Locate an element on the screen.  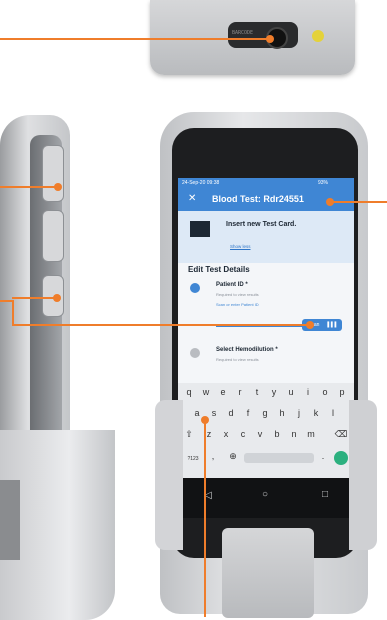
status-date: 24-Sep-20 09:38 is located at coordinates (201, 183).